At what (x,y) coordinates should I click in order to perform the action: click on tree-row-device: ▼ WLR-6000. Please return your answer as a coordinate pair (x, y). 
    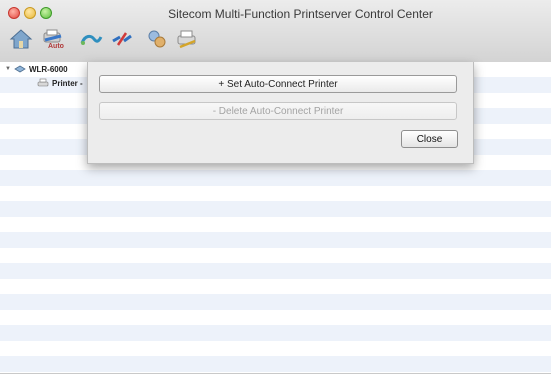
    Looking at the image, I should click on (36, 69).